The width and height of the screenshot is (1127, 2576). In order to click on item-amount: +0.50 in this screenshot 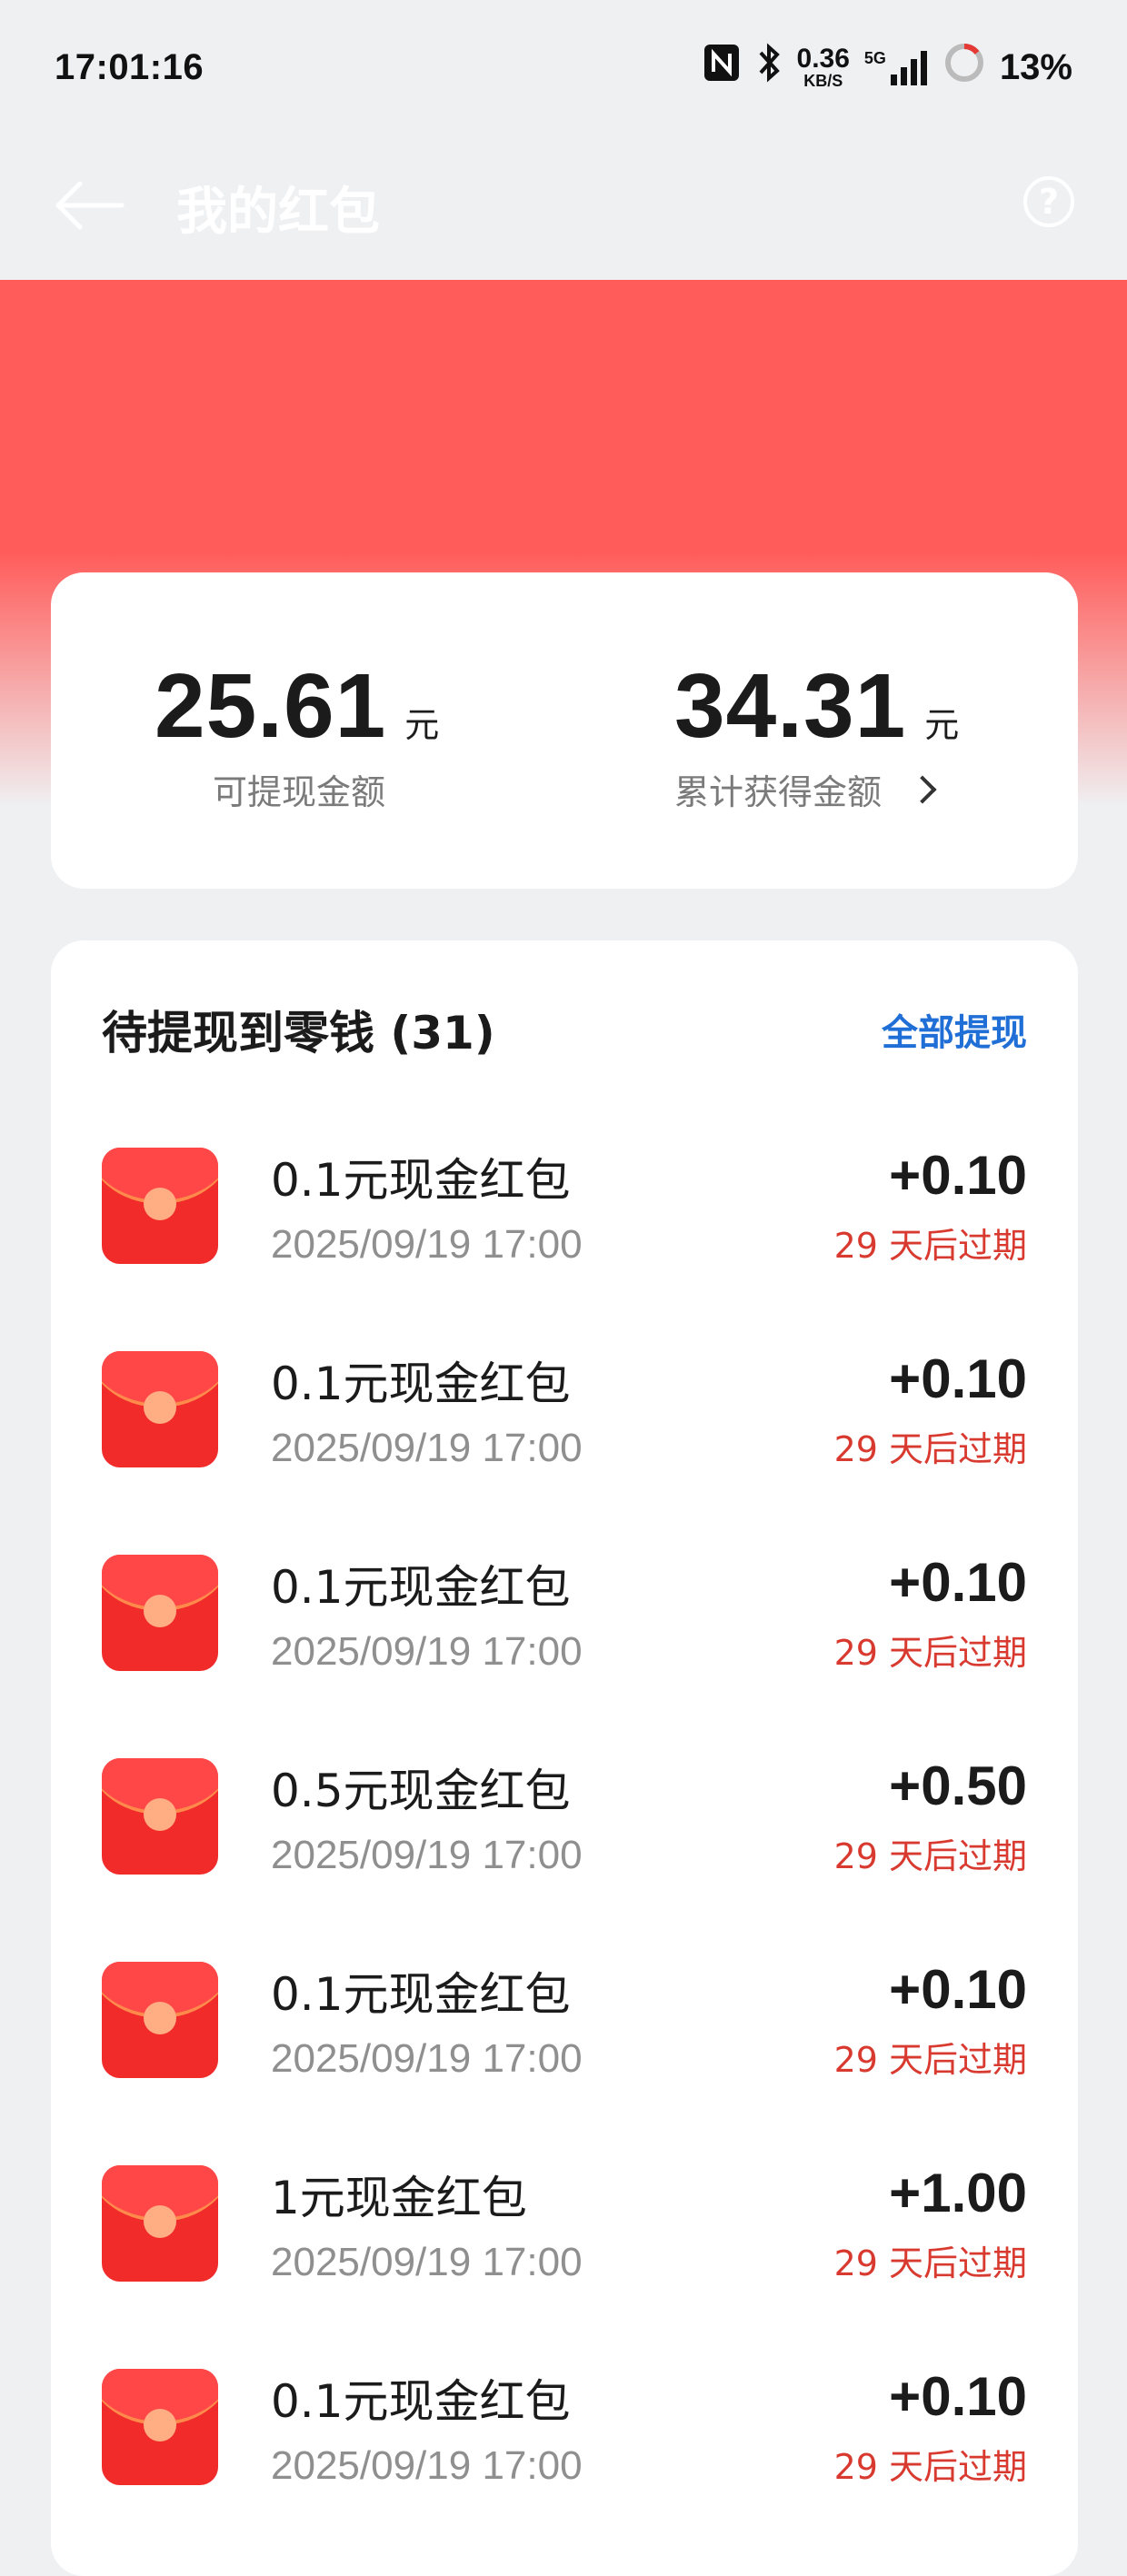, I will do `click(958, 1786)`.